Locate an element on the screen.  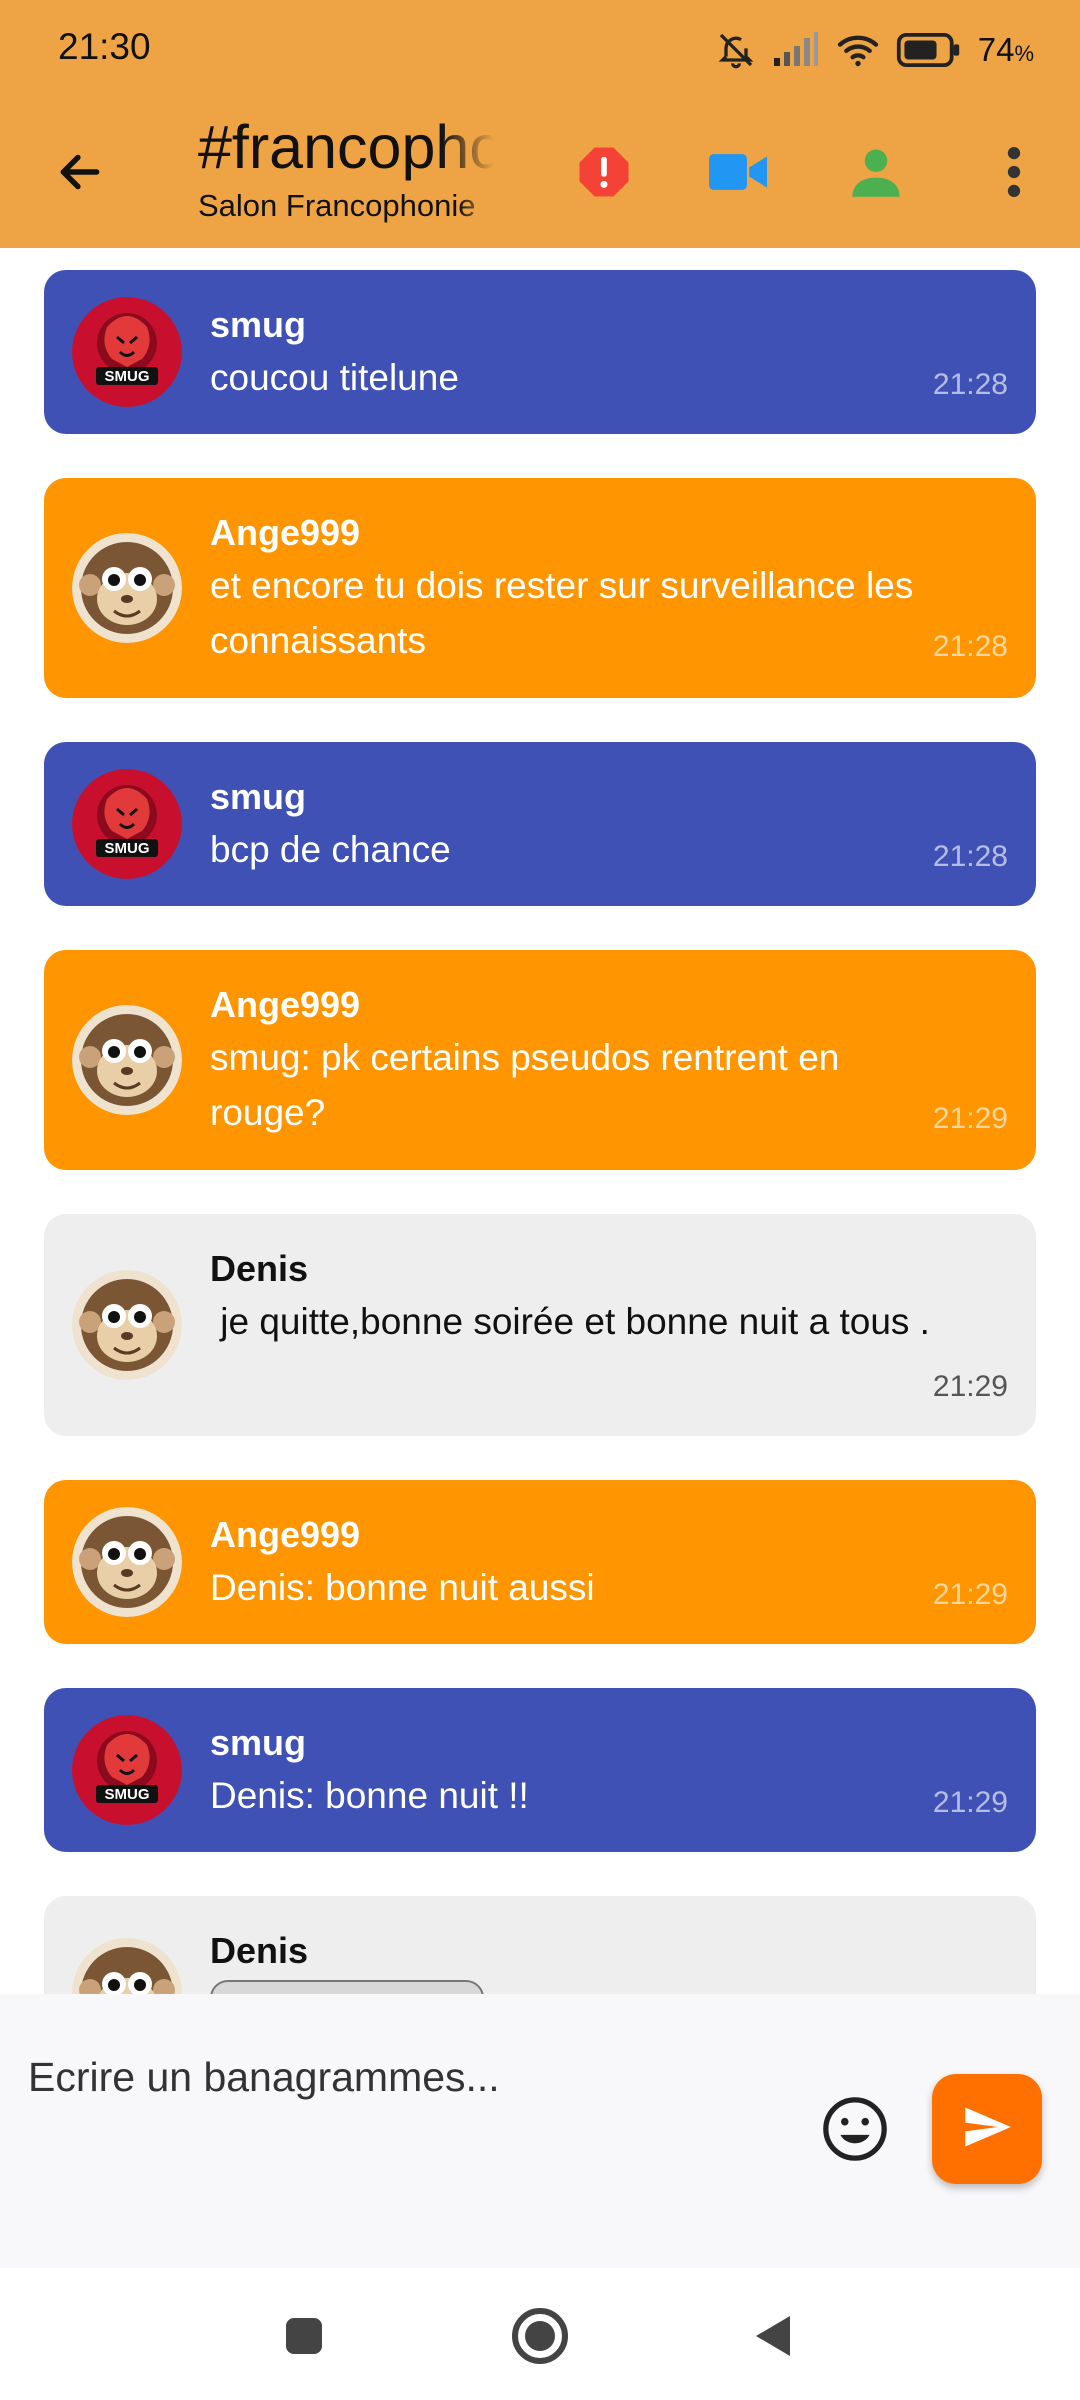
message-text: coucou titelune is located at coordinates (334, 377).